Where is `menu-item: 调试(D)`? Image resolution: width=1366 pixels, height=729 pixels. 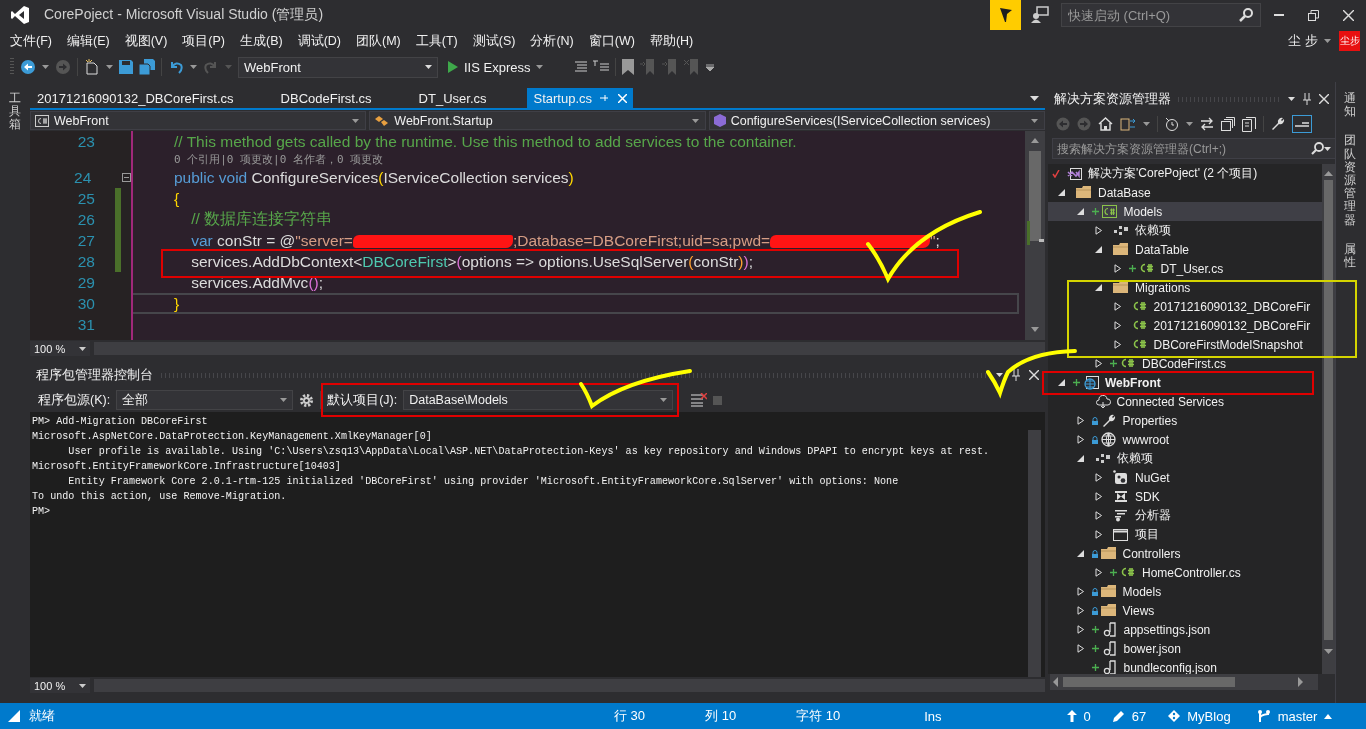 menu-item: 调试(D) is located at coordinates (319, 41).